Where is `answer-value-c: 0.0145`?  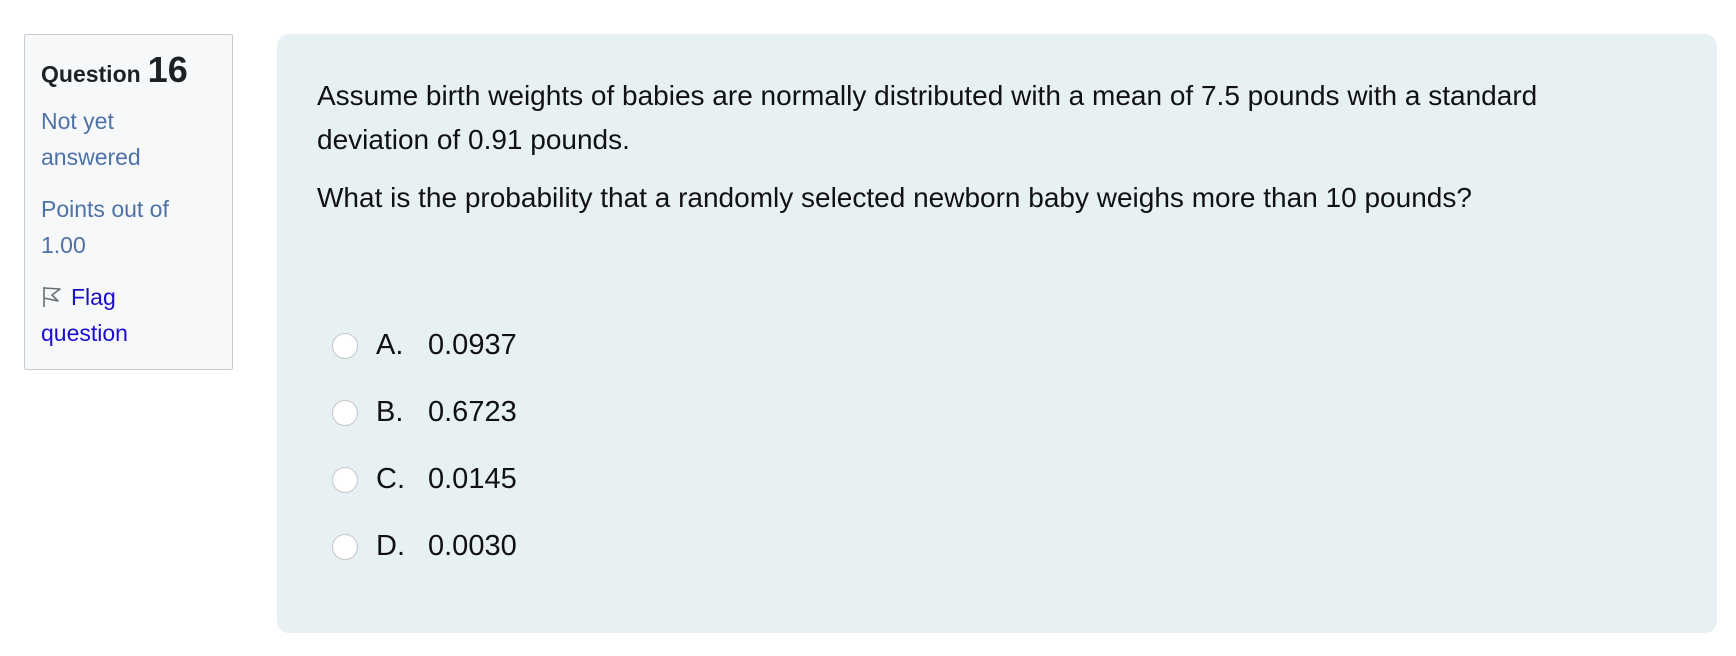
answer-value-c: 0.0145 is located at coordinates (472, 479).